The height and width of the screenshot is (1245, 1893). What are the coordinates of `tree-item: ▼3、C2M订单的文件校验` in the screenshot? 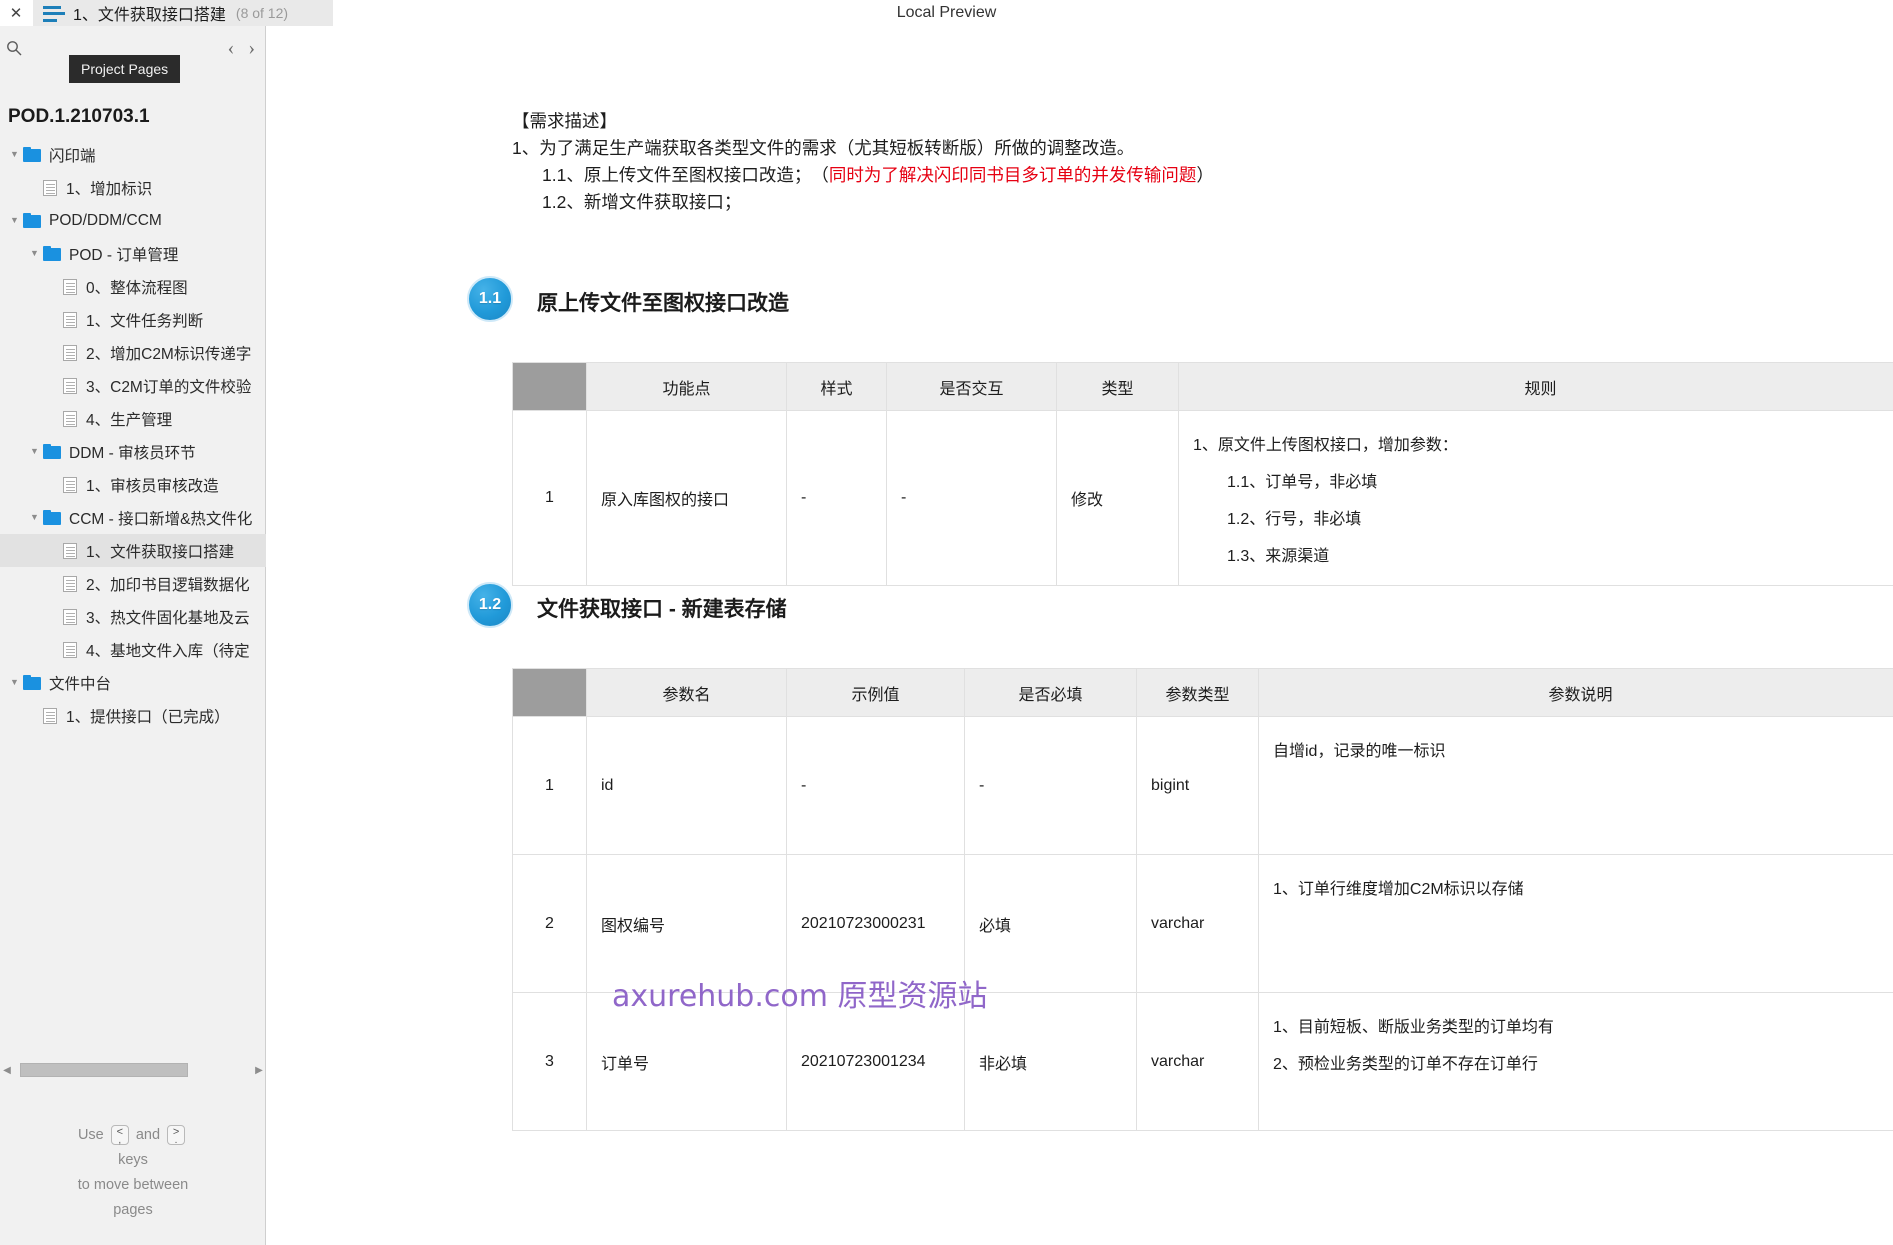 It's located at (133, 385).